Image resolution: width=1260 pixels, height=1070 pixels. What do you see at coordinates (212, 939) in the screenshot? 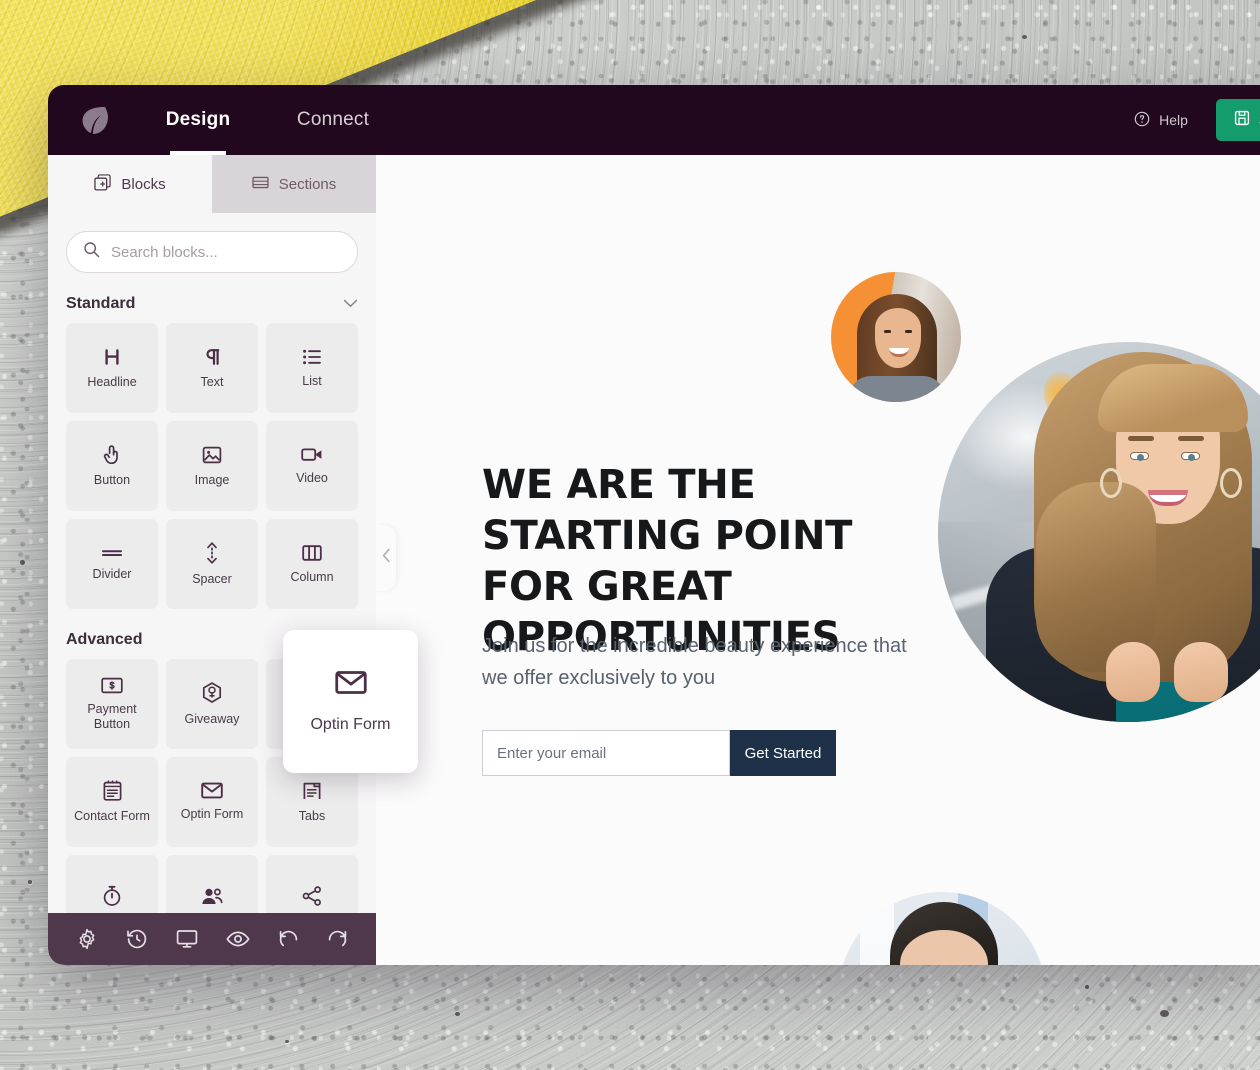
I see `panel-bottom-toolbar` at bounding box center [212, 939].